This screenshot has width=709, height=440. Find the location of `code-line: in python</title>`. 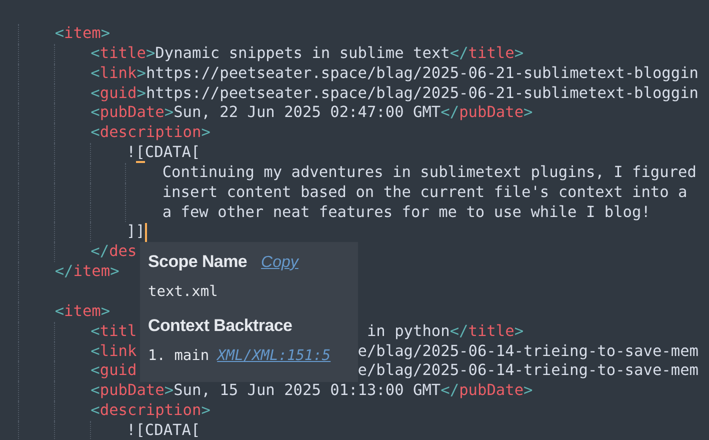

code-line: in python</title> is located at coordinates (445, 332).